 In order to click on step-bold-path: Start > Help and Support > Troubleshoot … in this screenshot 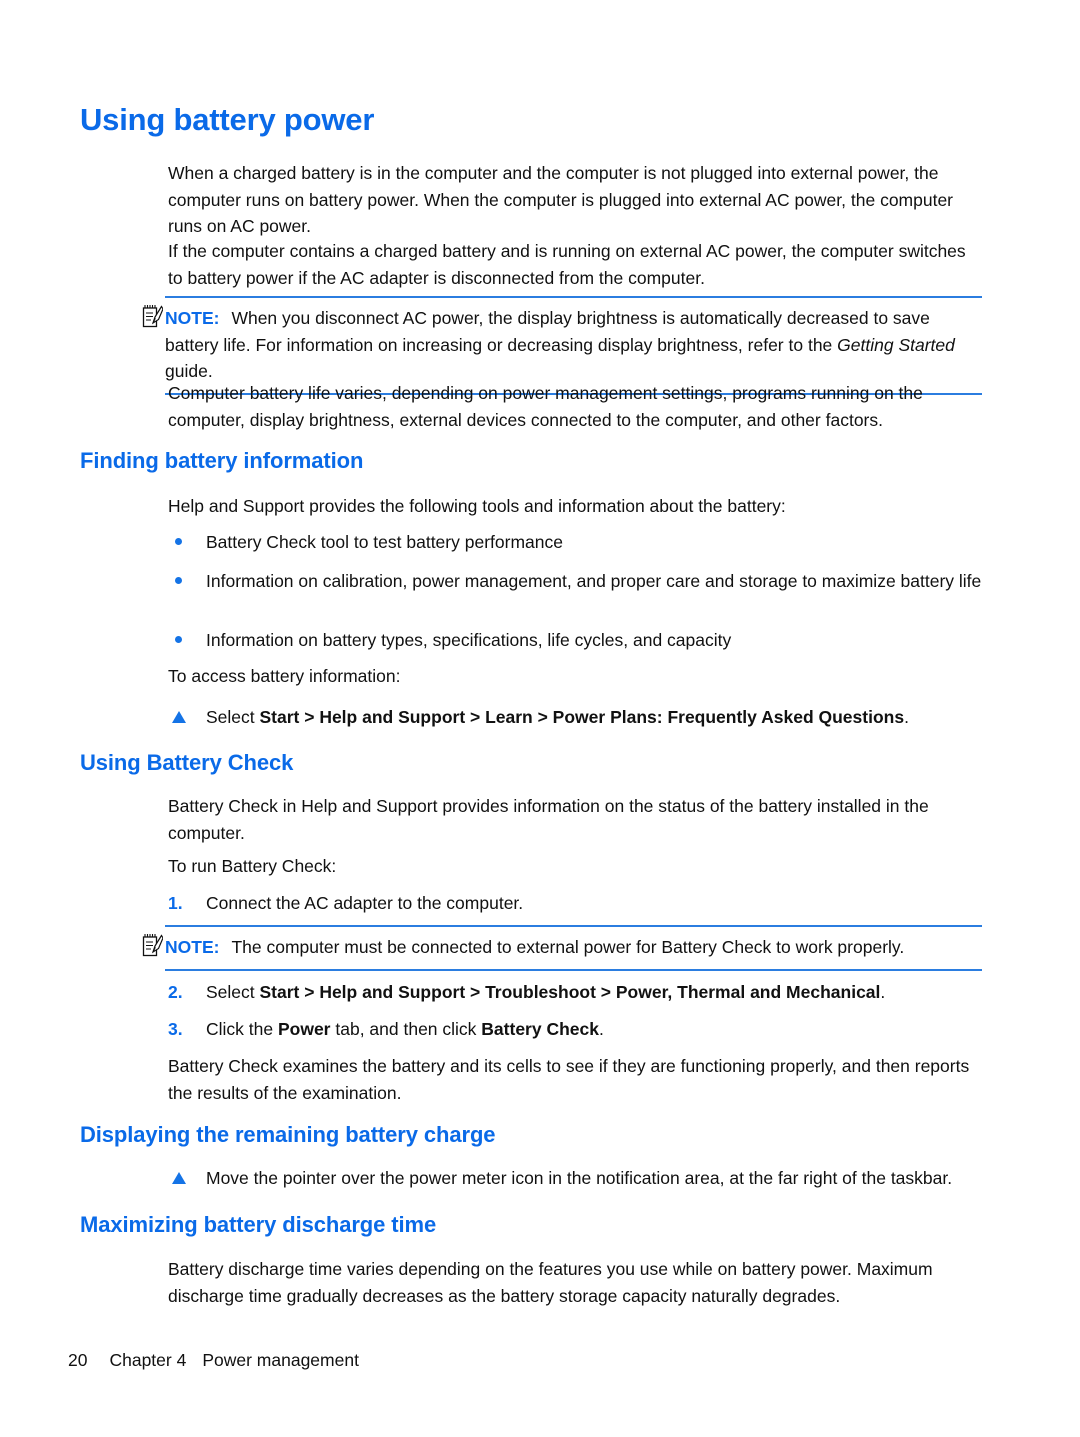, I will do `click(570, 992)`.